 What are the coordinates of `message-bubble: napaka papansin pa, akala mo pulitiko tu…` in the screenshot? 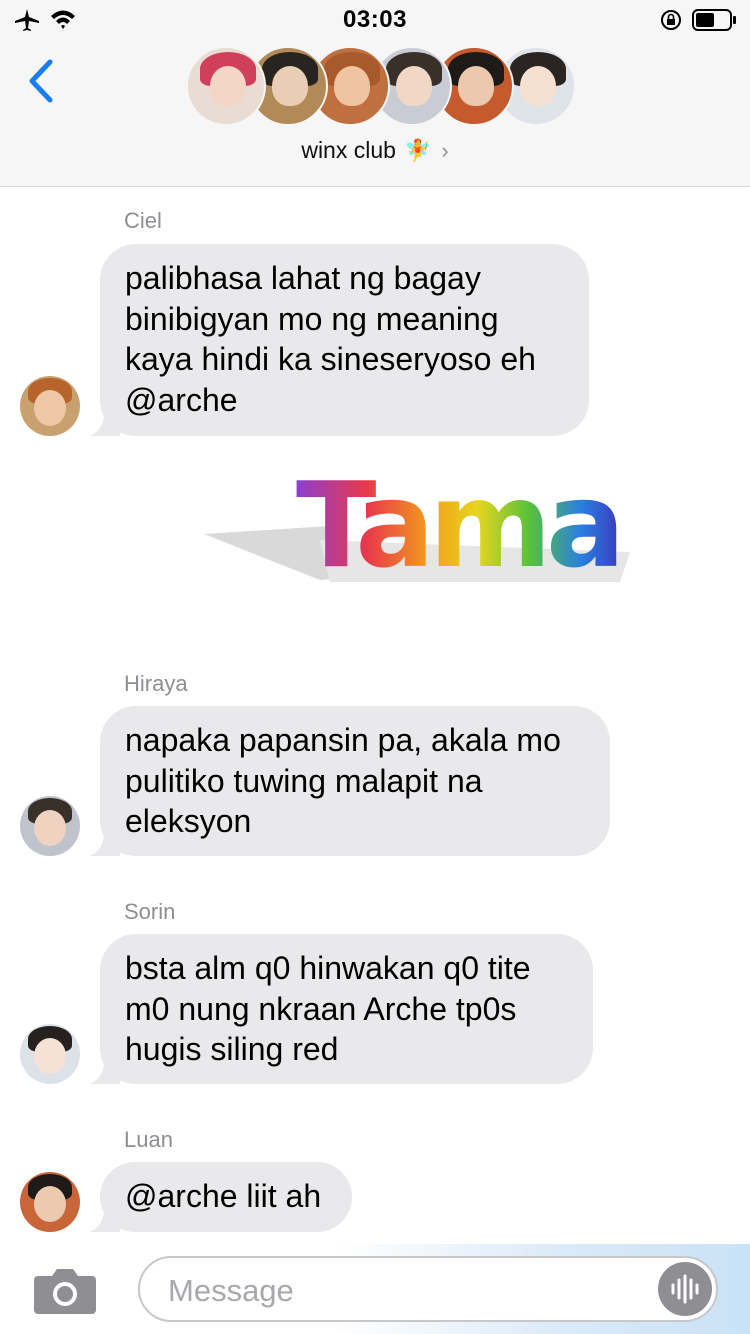 It's located at (350, 781).